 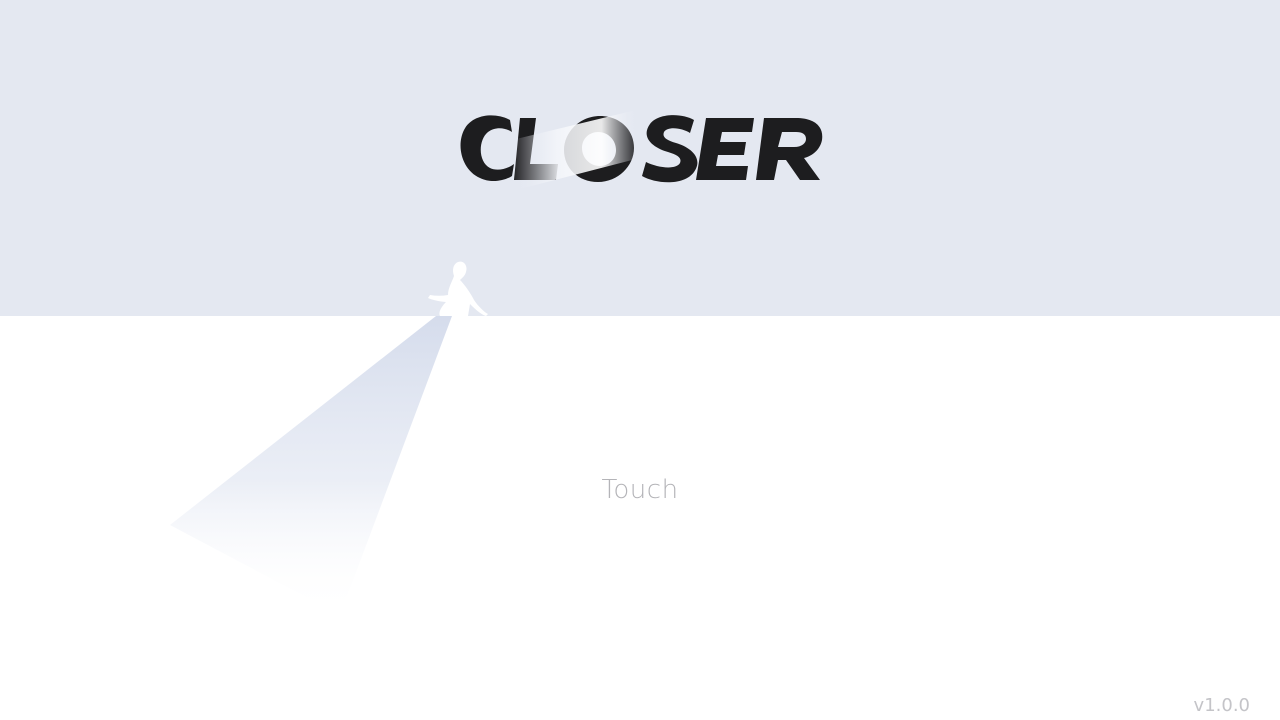 What do you see at coordinates (640, 490) in the screenshot?
I see `touch-prompt: Touch` at bounding box center [640, 490].